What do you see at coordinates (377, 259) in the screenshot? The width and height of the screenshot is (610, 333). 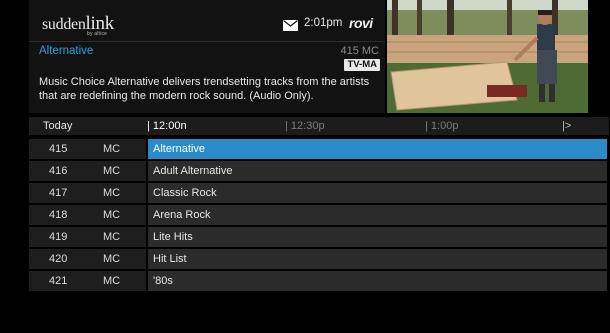 I see `program-cell: Hit List` at bounding box center [377, 259].